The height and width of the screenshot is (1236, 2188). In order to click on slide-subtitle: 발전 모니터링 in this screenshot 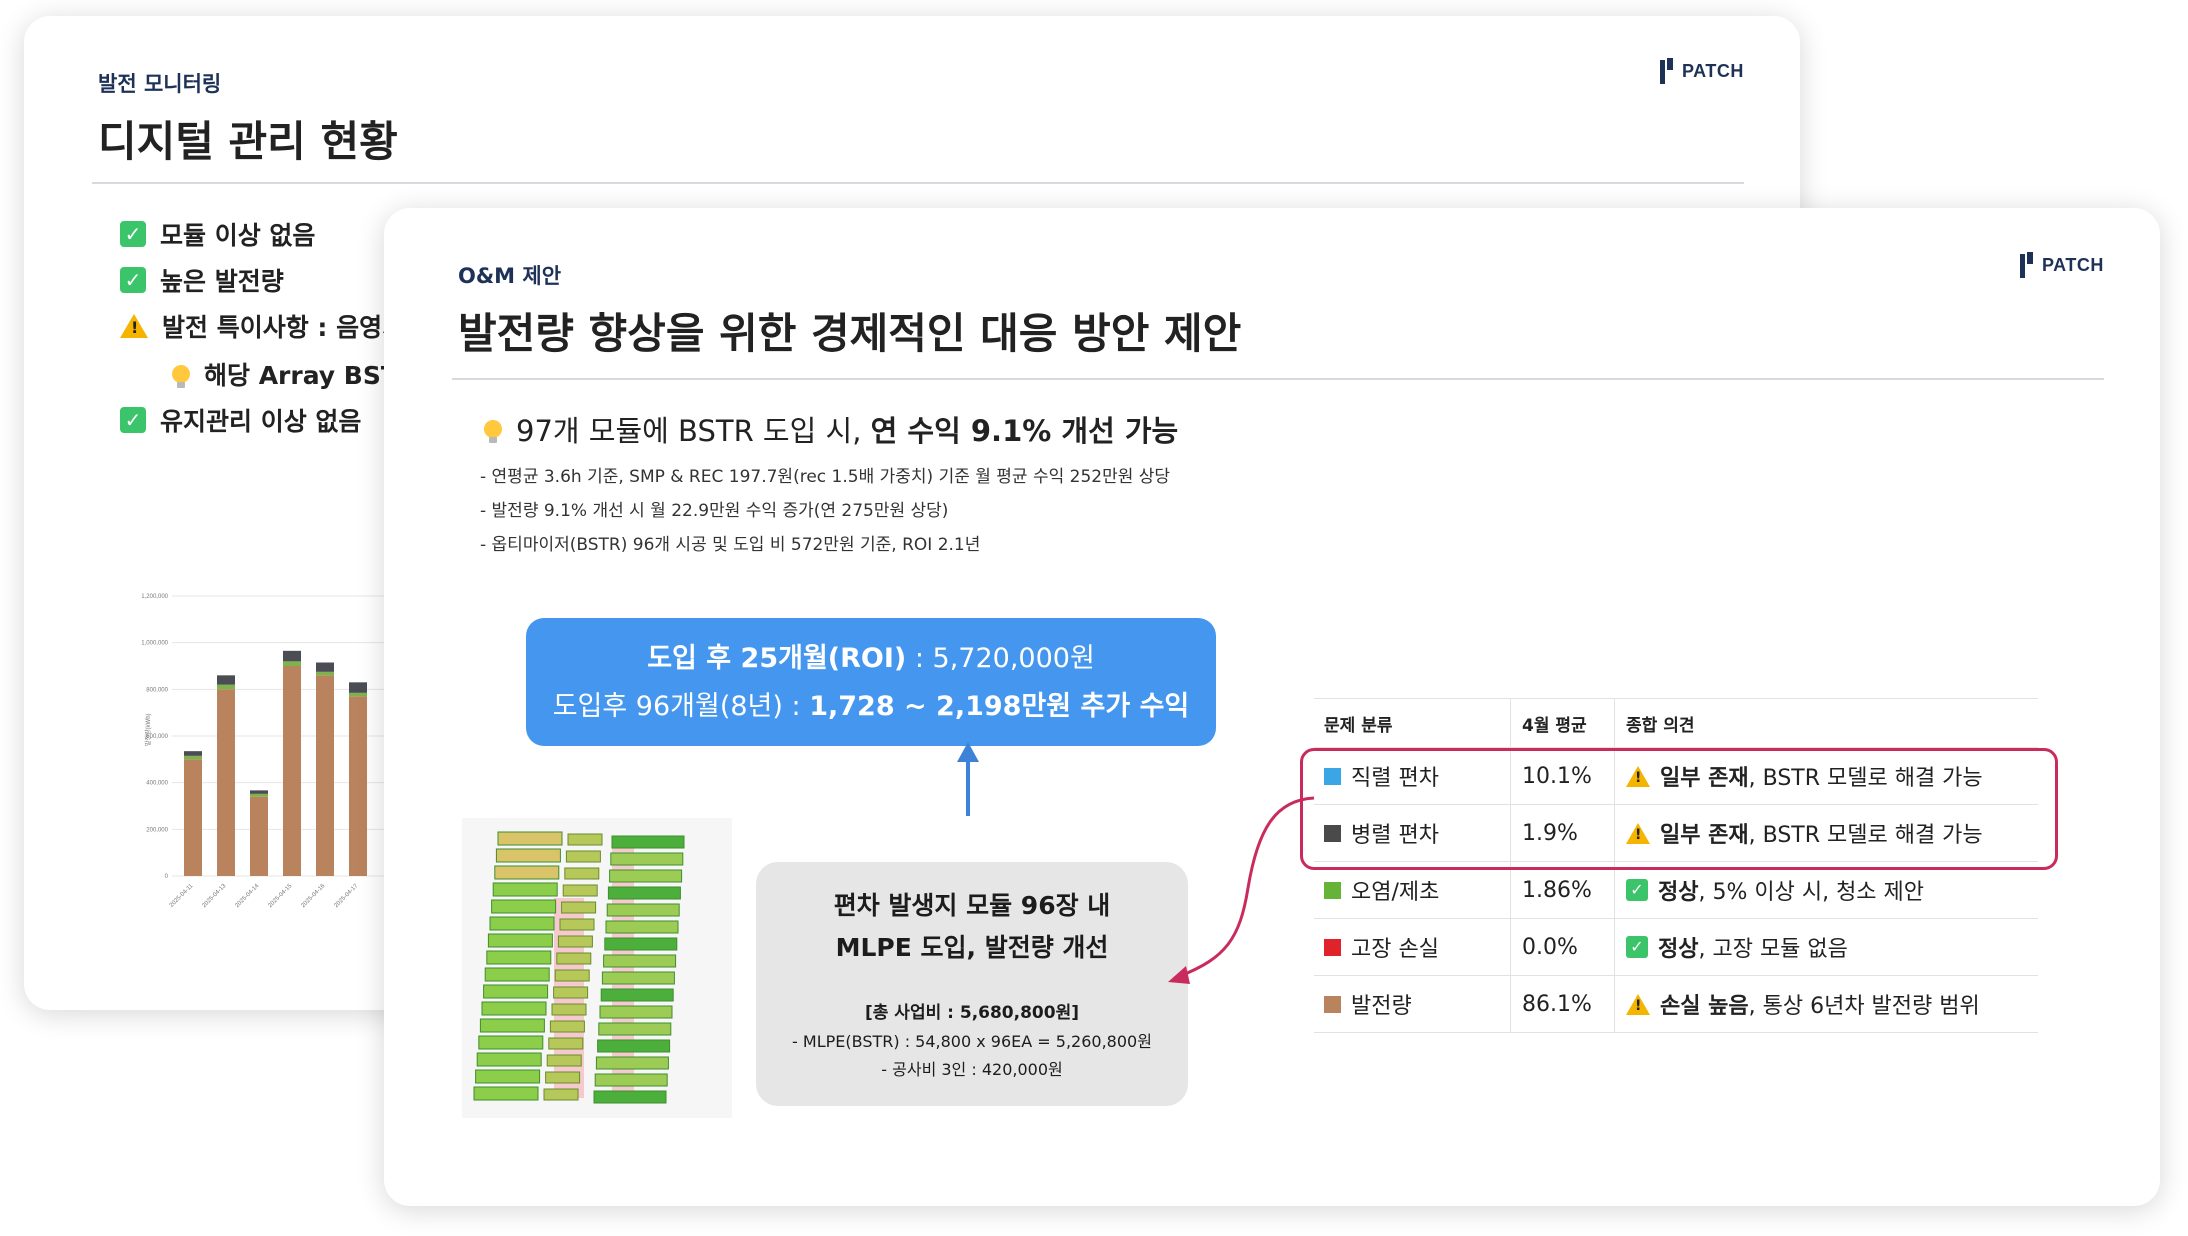, I will do `click(160, 84)`.